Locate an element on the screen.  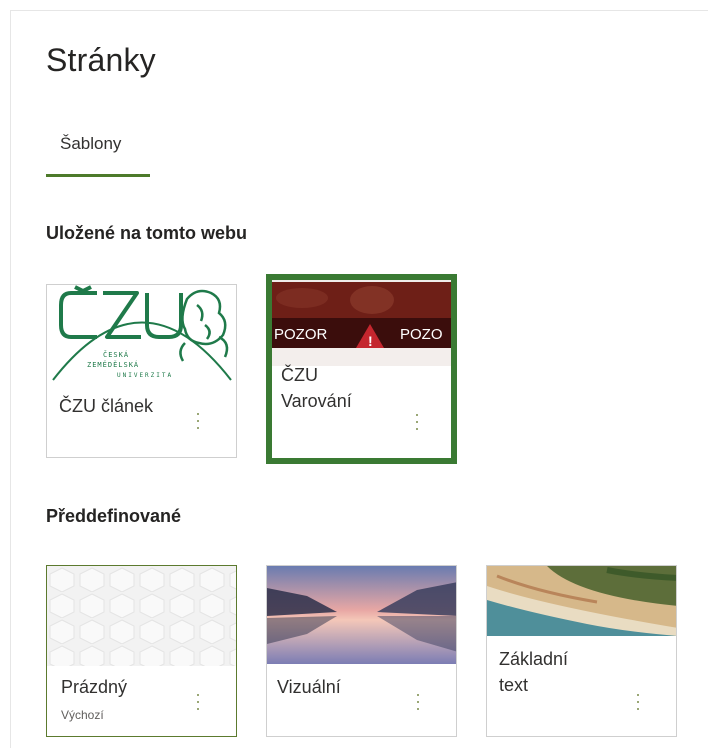
template-card-basic-text: Základní text is located at coordinates (581, 651).